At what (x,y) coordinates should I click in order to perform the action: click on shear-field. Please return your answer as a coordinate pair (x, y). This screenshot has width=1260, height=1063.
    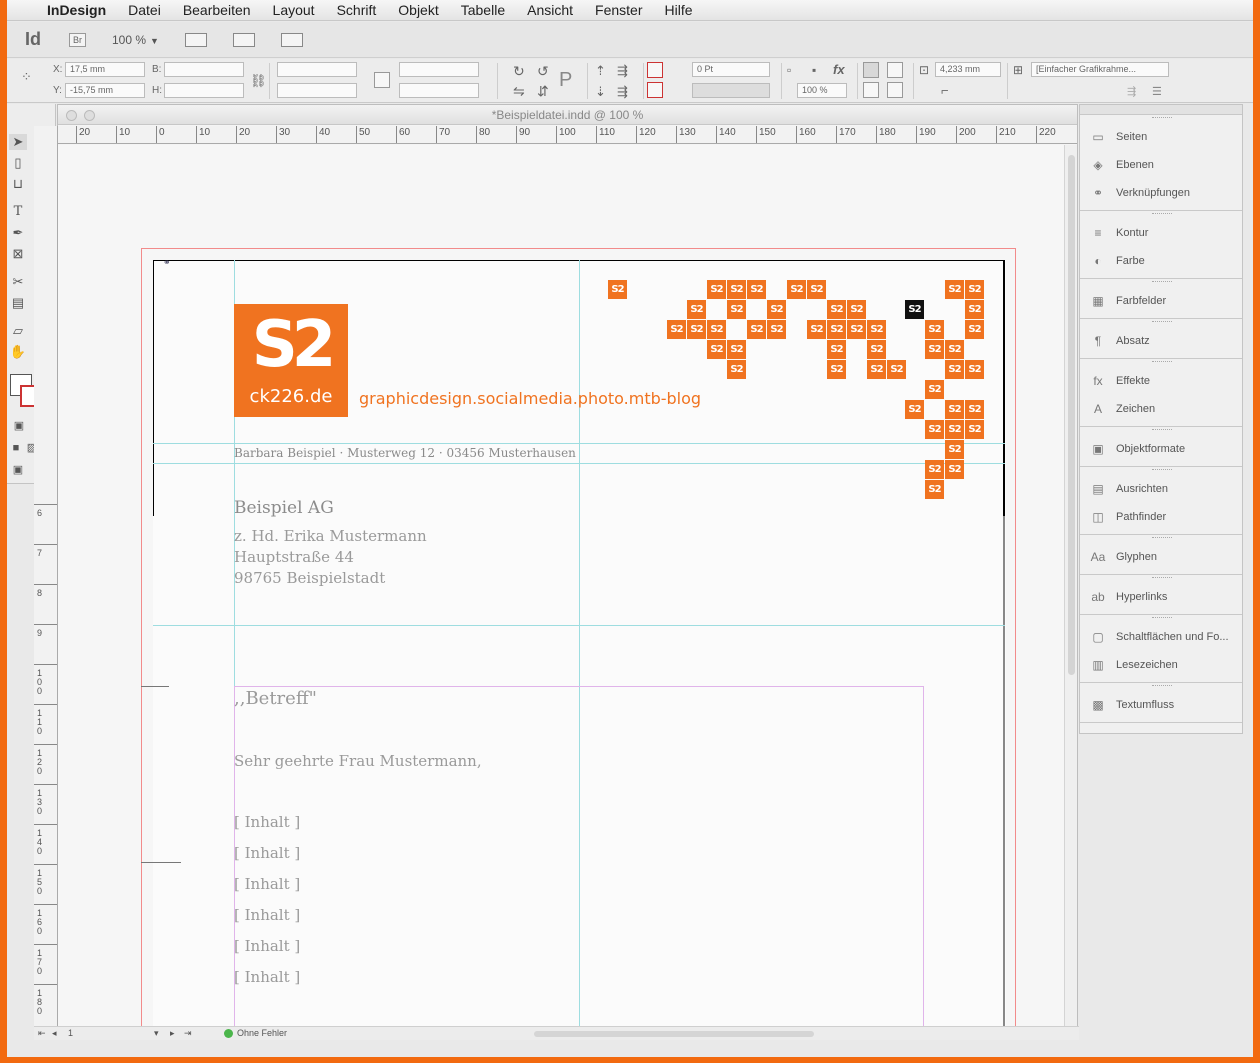
    Looking at the image, I should click on (439, 90).